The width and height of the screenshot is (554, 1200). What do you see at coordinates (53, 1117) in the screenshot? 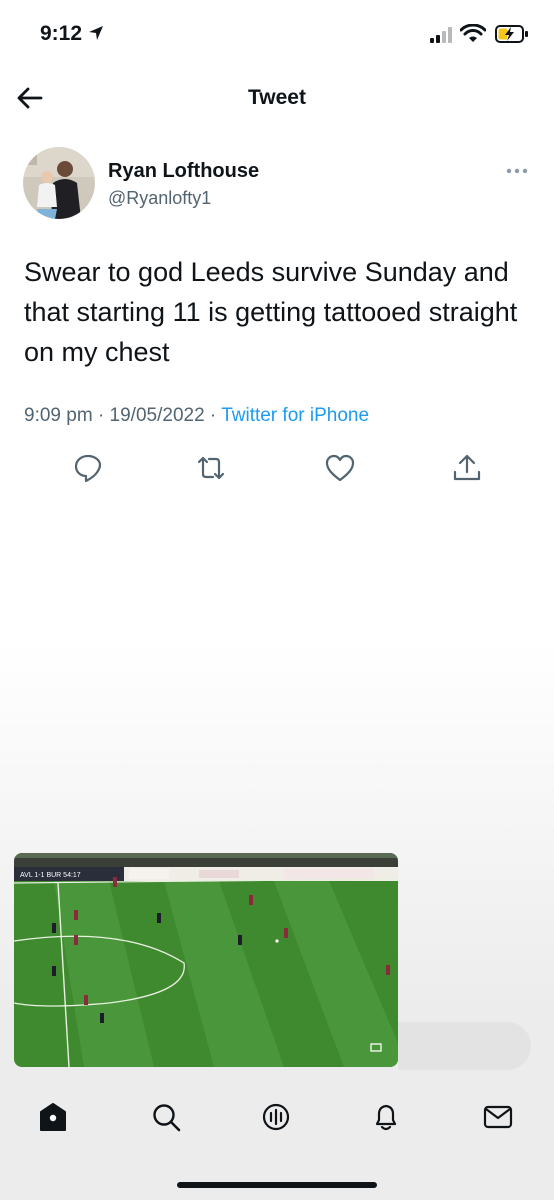
I see `home-icon` at bounding box center [53, 1117].